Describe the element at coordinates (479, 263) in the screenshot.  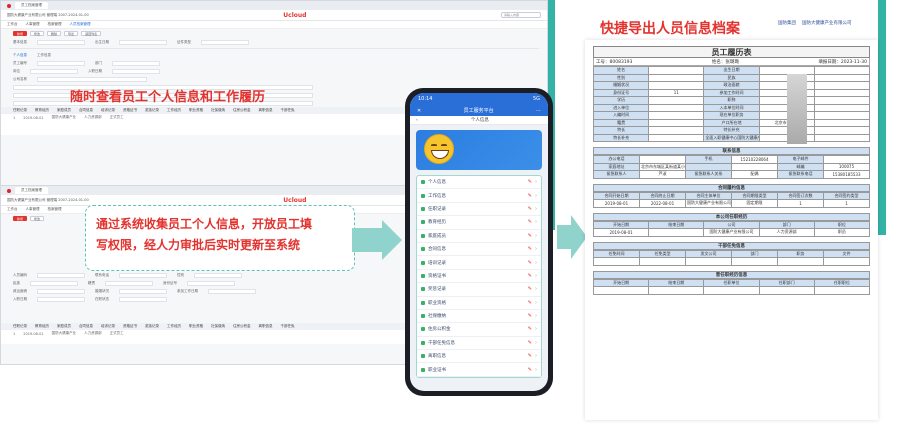
I see `phone-menu-item: 培训记录 ✎ ›` at that location.